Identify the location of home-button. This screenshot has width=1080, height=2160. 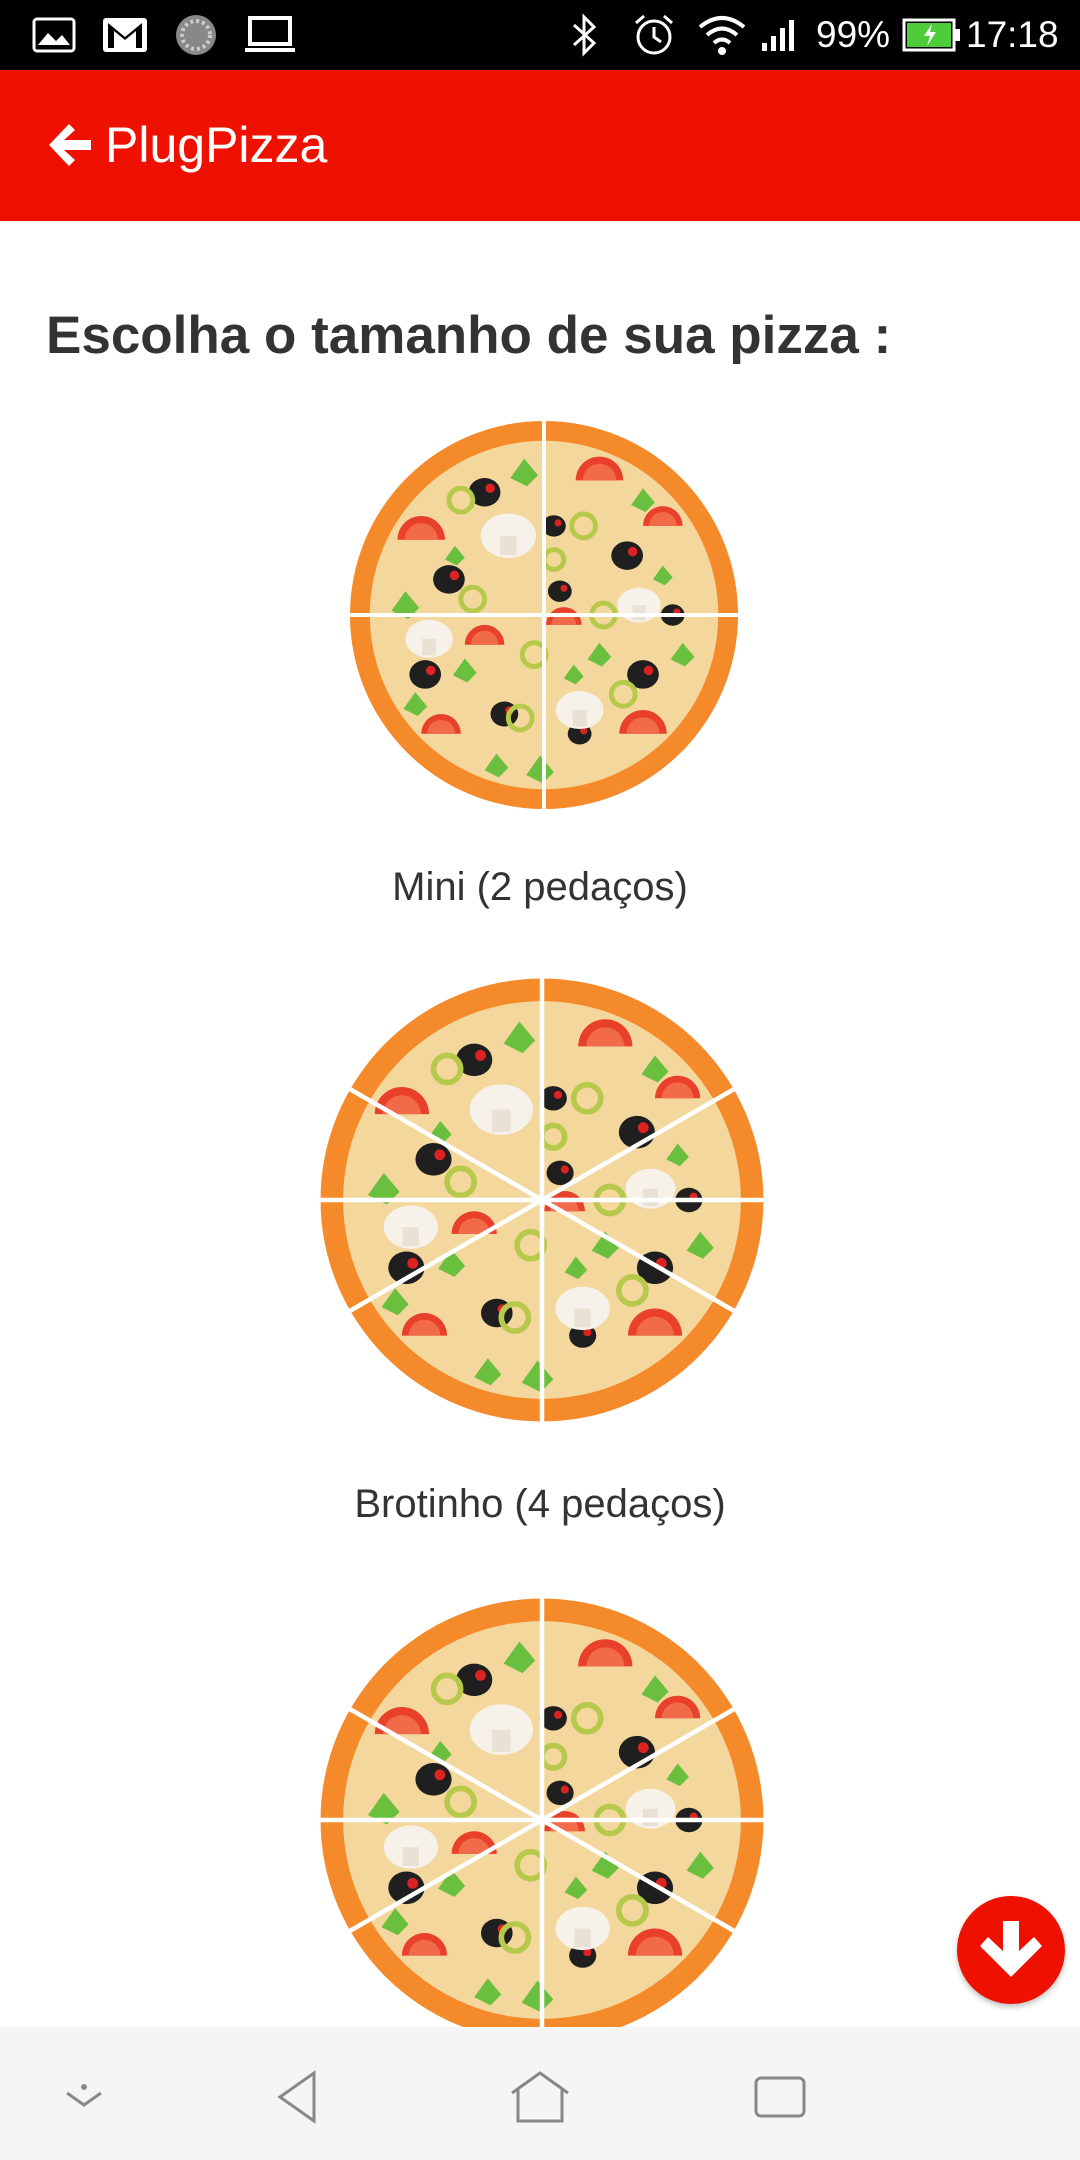
(540, 2097).